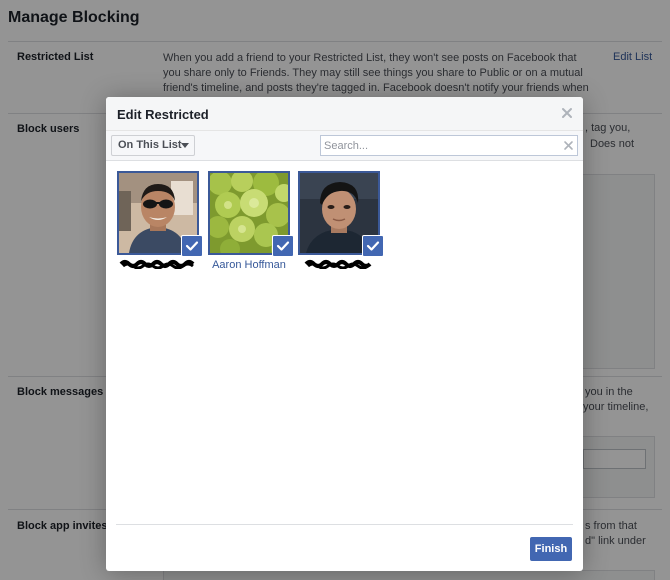  What do you see at coordinates (568, 145) in the screenshot?
I see `clear-search-icon` at bounding box center [568, 145].